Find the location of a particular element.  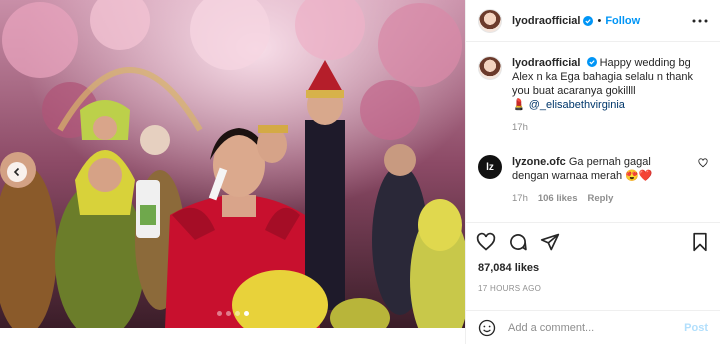

caption-time: 17h is located at coordinates (520, 127).